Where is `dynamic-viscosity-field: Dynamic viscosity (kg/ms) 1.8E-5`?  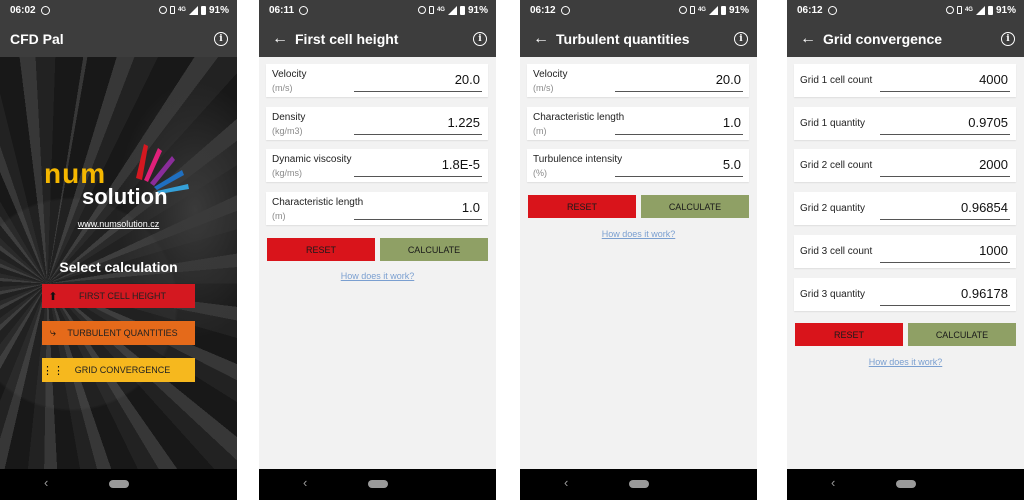 dynamic-viscosity-field: Dynamic viscosity (kg/ms) 1.8E-5 is located at coordinates (377, 165).